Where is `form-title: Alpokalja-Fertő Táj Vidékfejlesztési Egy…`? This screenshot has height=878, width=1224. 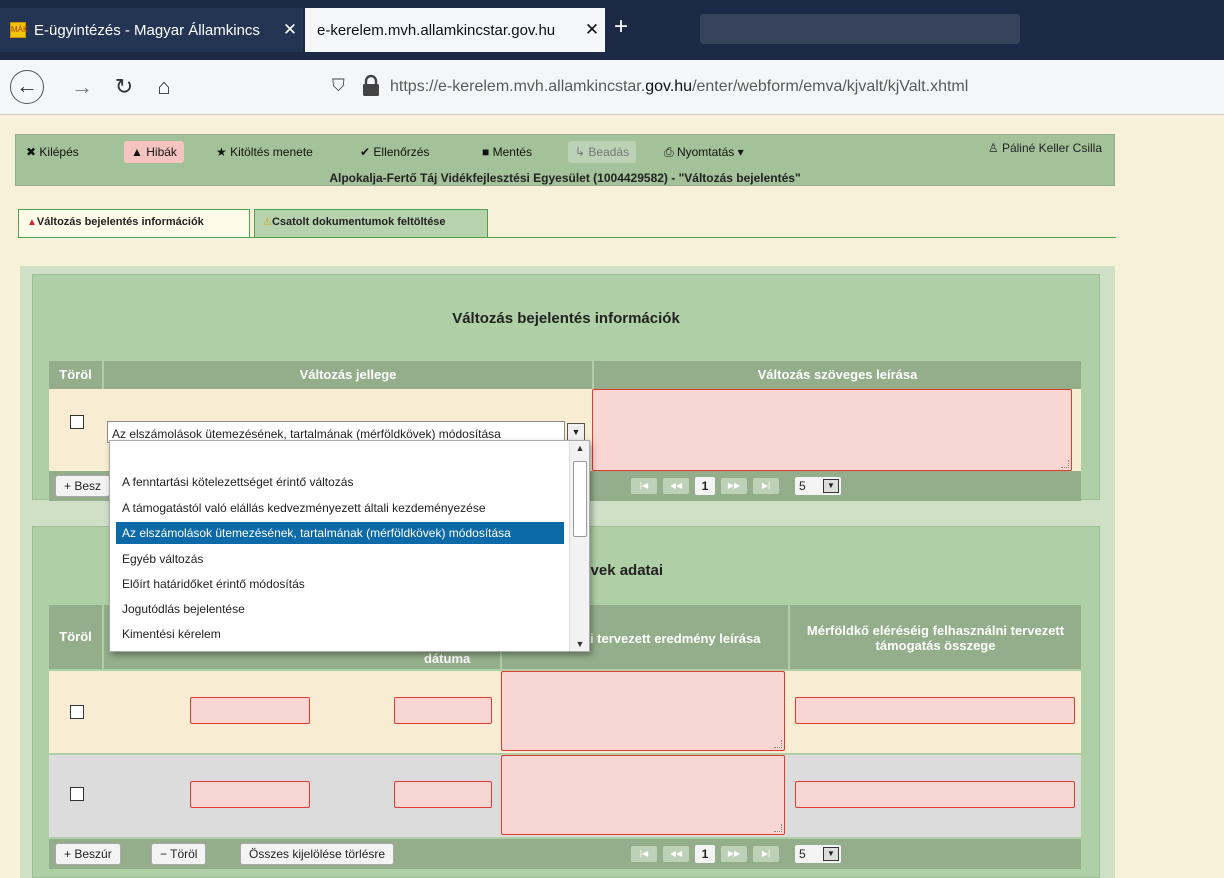 form-title: Alpokalja-Fertő Táj Vidékfejlesztési Egy… is located at coordinates (565, 178).